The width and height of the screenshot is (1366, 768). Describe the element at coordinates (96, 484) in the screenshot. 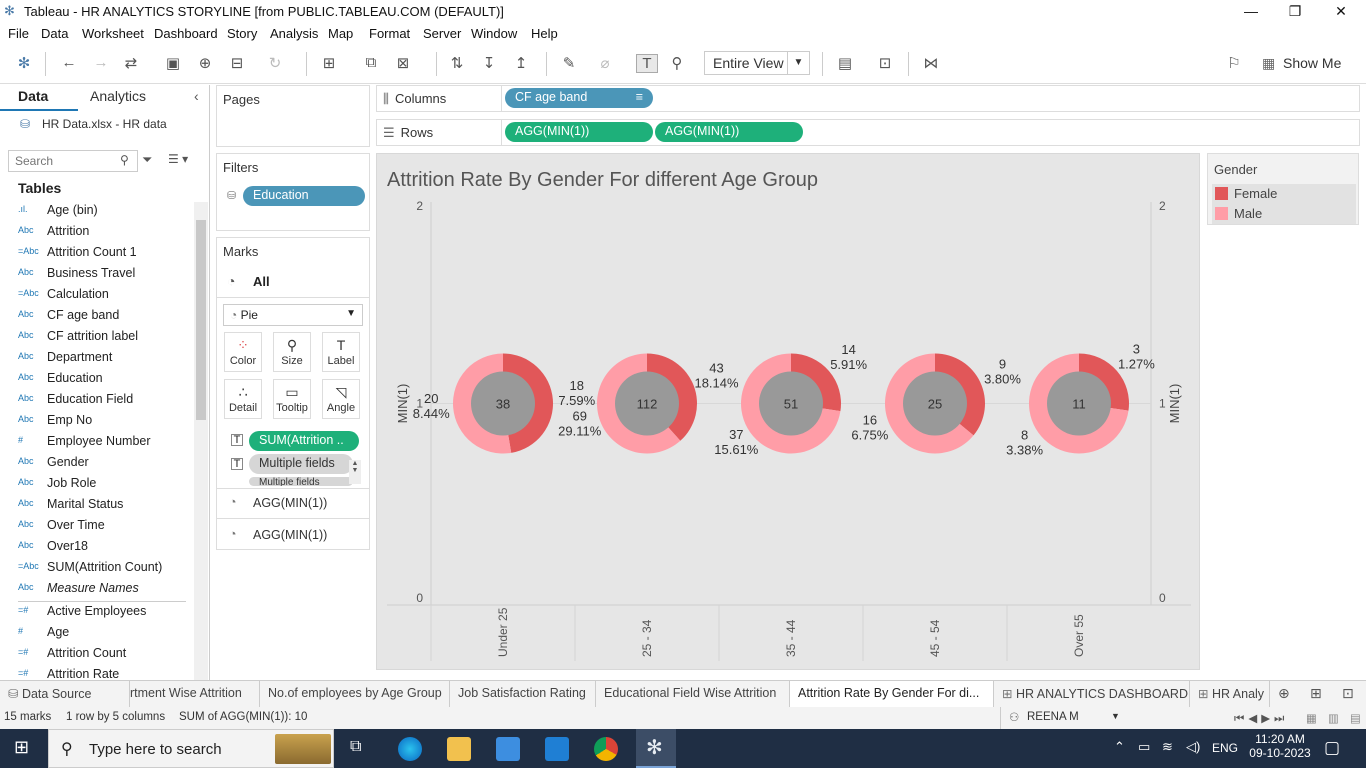

I see `field-item: Abc Job Role` at that location.